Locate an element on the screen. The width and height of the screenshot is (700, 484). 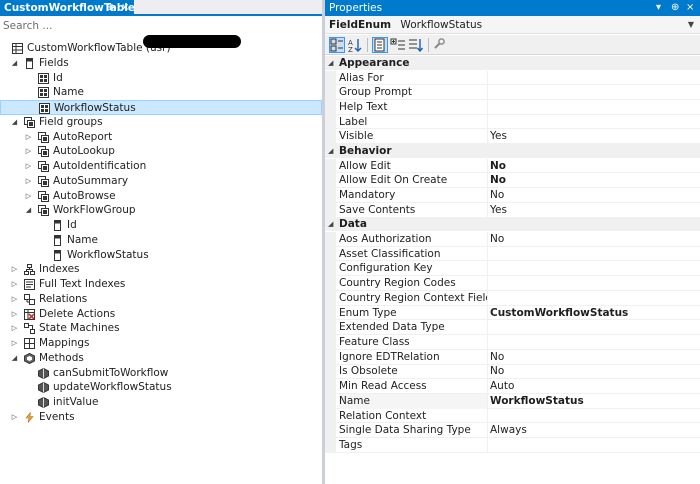
category-data: ◢ Data is located at coordinates (512, 224).